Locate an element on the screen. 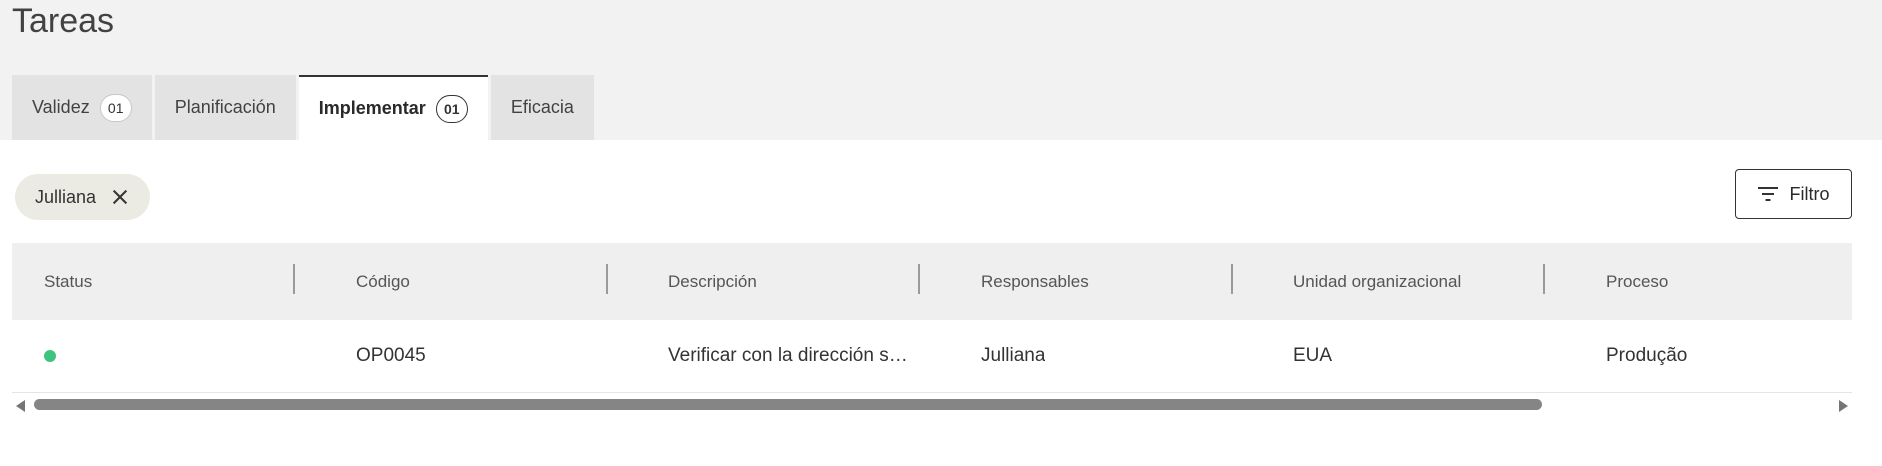 This screenshot has height=466, width=1882. filter-button: Filtro is located at coordinates (1793, 194).